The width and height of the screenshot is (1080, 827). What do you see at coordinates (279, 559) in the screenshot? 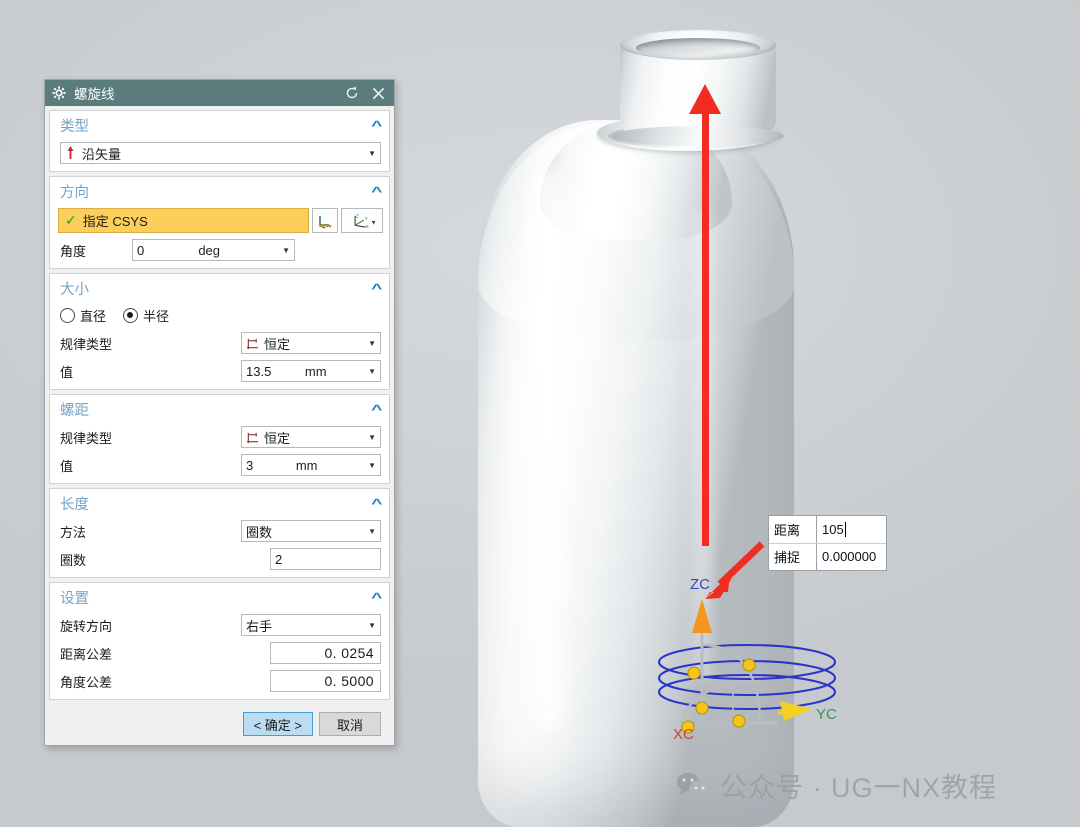
I see `turns-value: 2` at bounding box center [279, 559].